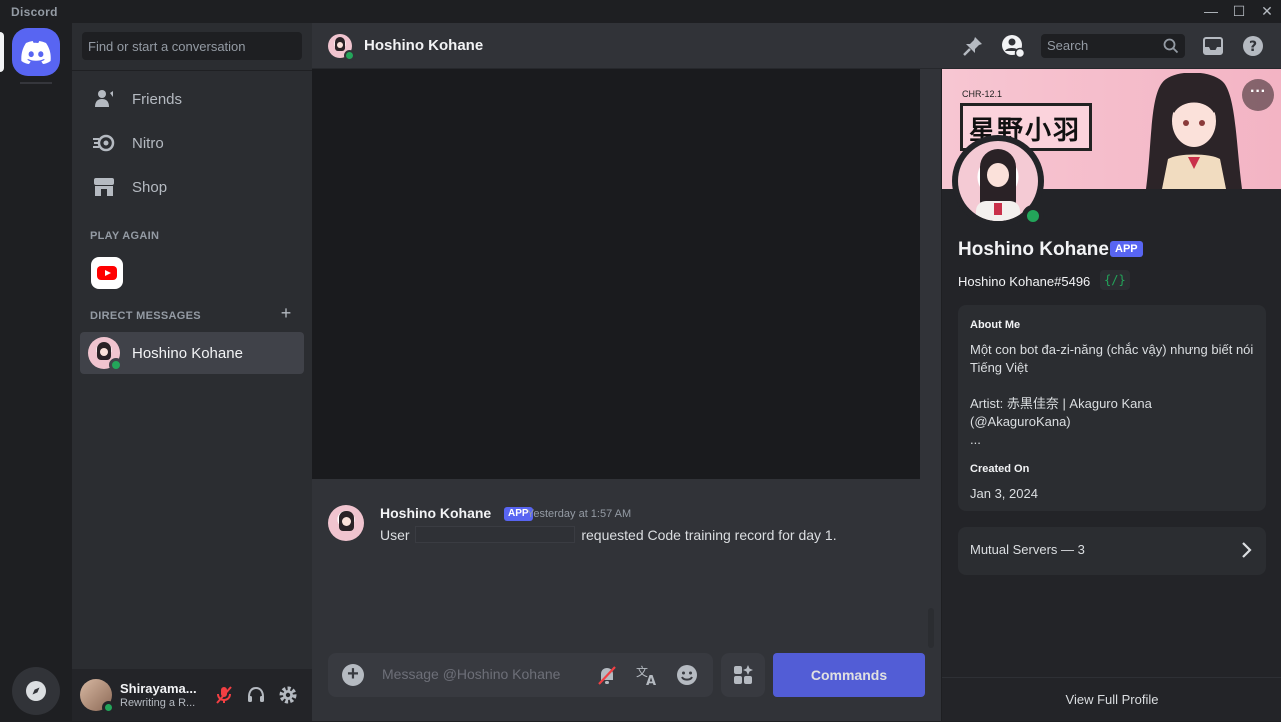 This screenshot has height=722, width=1281. I want to click on apps-button, so click(743, 675).